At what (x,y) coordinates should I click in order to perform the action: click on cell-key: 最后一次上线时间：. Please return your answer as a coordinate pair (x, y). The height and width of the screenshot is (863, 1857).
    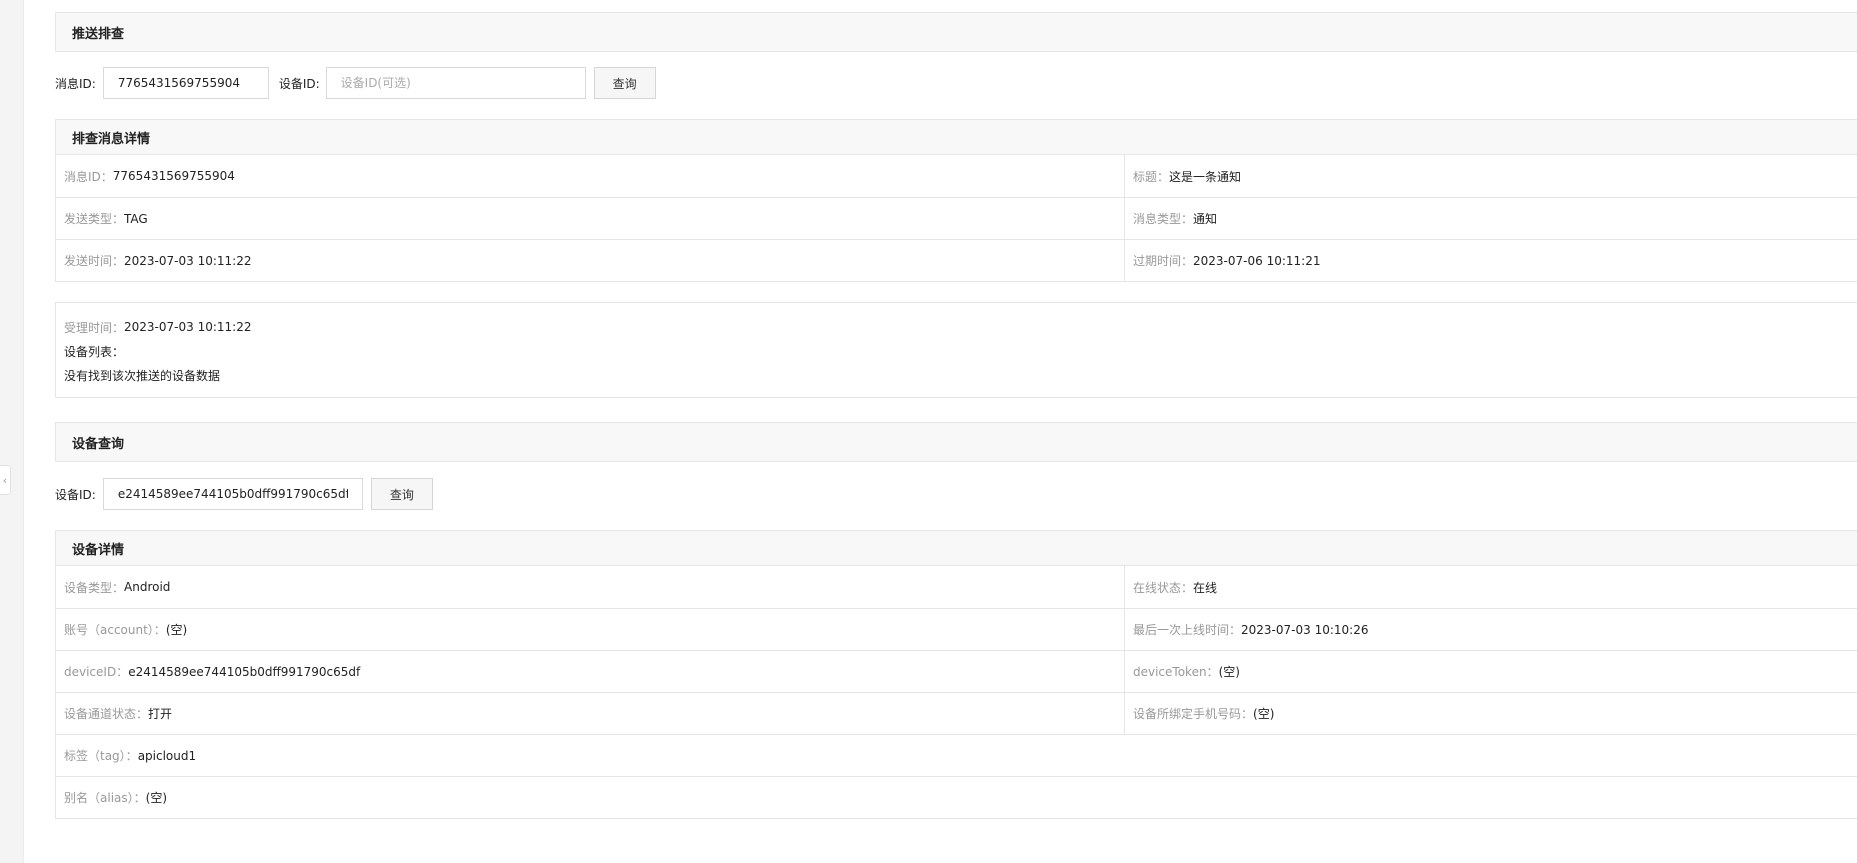
    Looking at the image, I should click on (1187, 630).